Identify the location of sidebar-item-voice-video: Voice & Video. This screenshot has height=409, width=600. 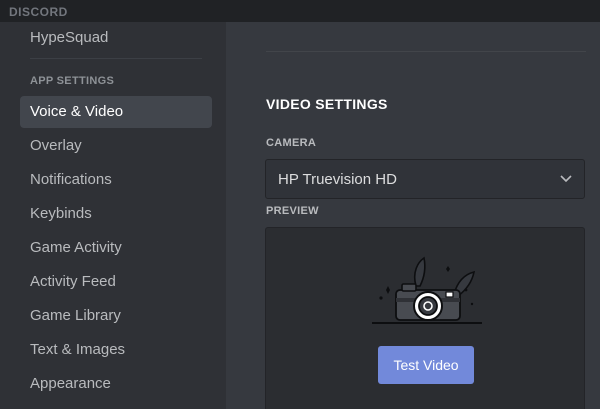
(116, 112).